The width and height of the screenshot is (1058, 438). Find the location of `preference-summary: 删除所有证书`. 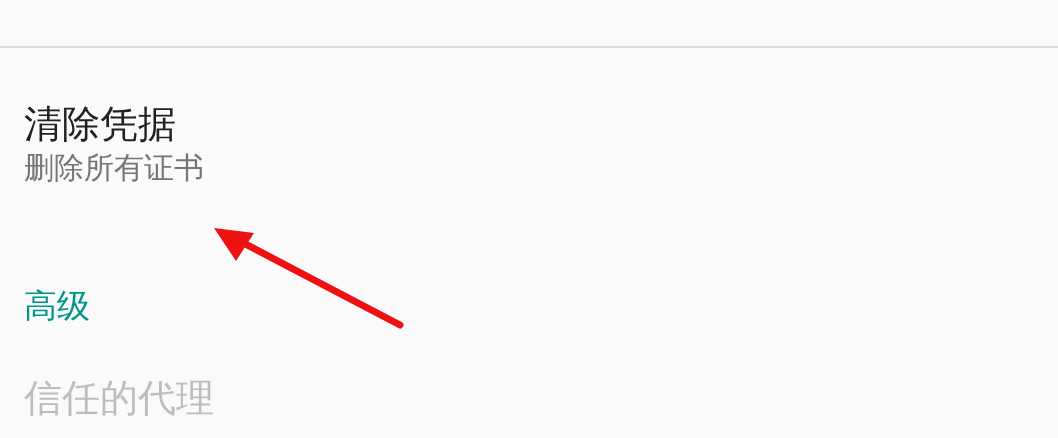

preference-summary: 删除所有证书 is located at coordinates (114, 168).